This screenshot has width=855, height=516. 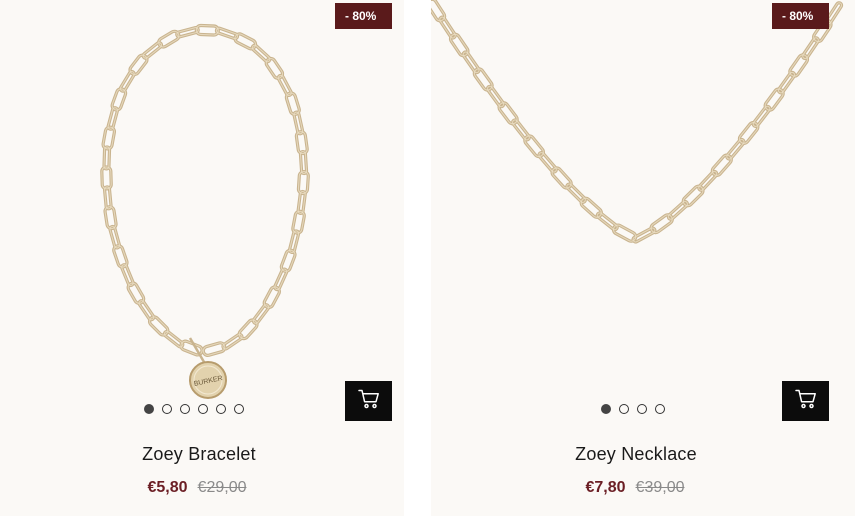 What do you see at coordinates (167, 487) in the screenshot?
I see `sale-price: €5,80` at bounding box center [167, 487].